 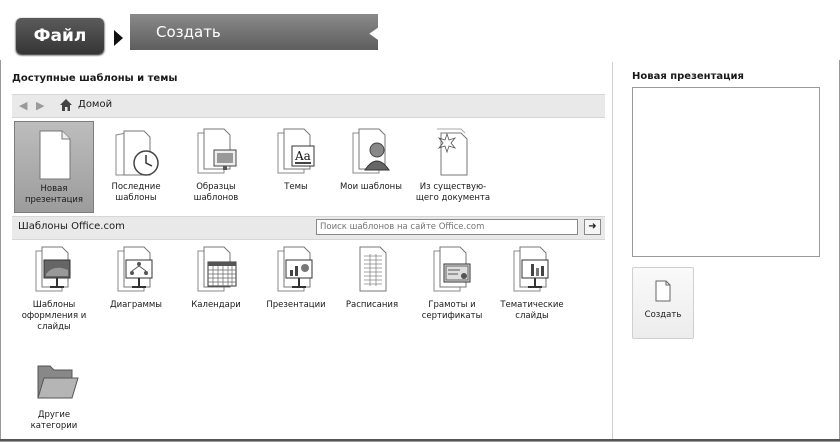 I want to click on tile-themed-slides: Тематические слайды, so click(x=532, y=283).